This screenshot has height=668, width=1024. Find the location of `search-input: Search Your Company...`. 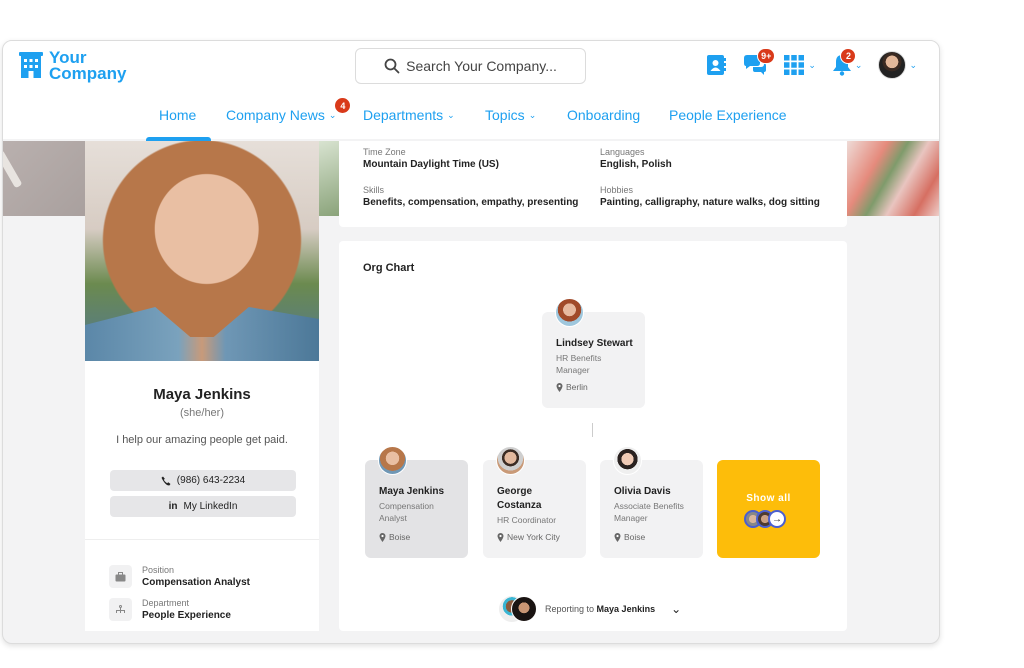

search-input: Search Your Company... is located at coordinates (470, 66).